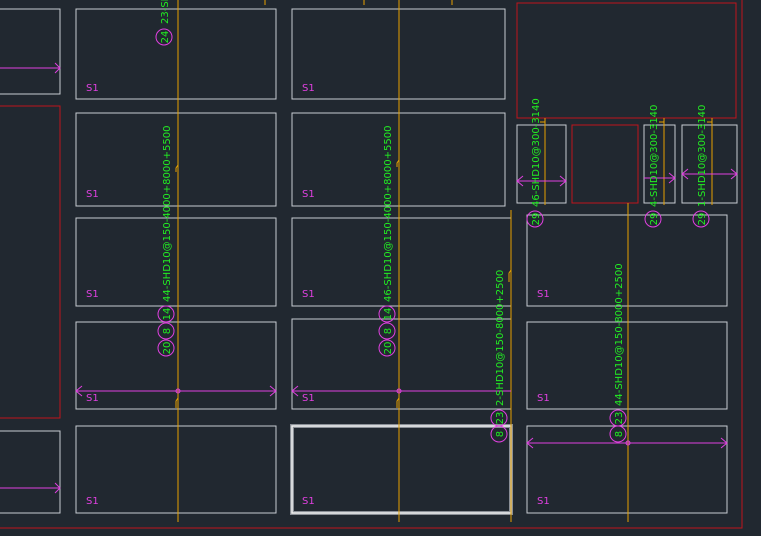 Image resolution: width=761 pixels, height=536 pixels. I want to click on selection-outline, so click(401, 469).